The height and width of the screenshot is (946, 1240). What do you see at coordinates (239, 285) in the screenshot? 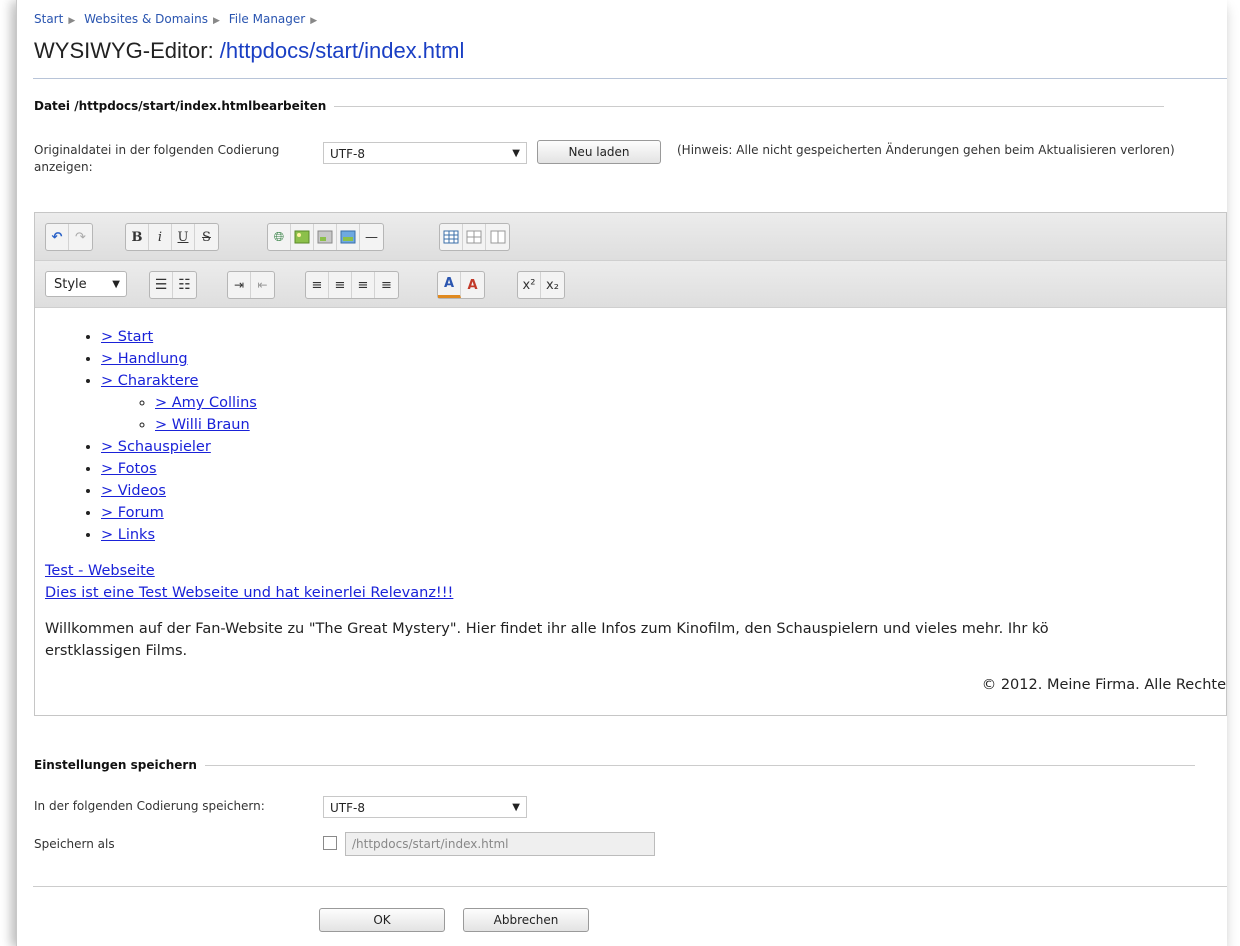
I see `indent-icon: ⇥` at bounding box center [239, 285].